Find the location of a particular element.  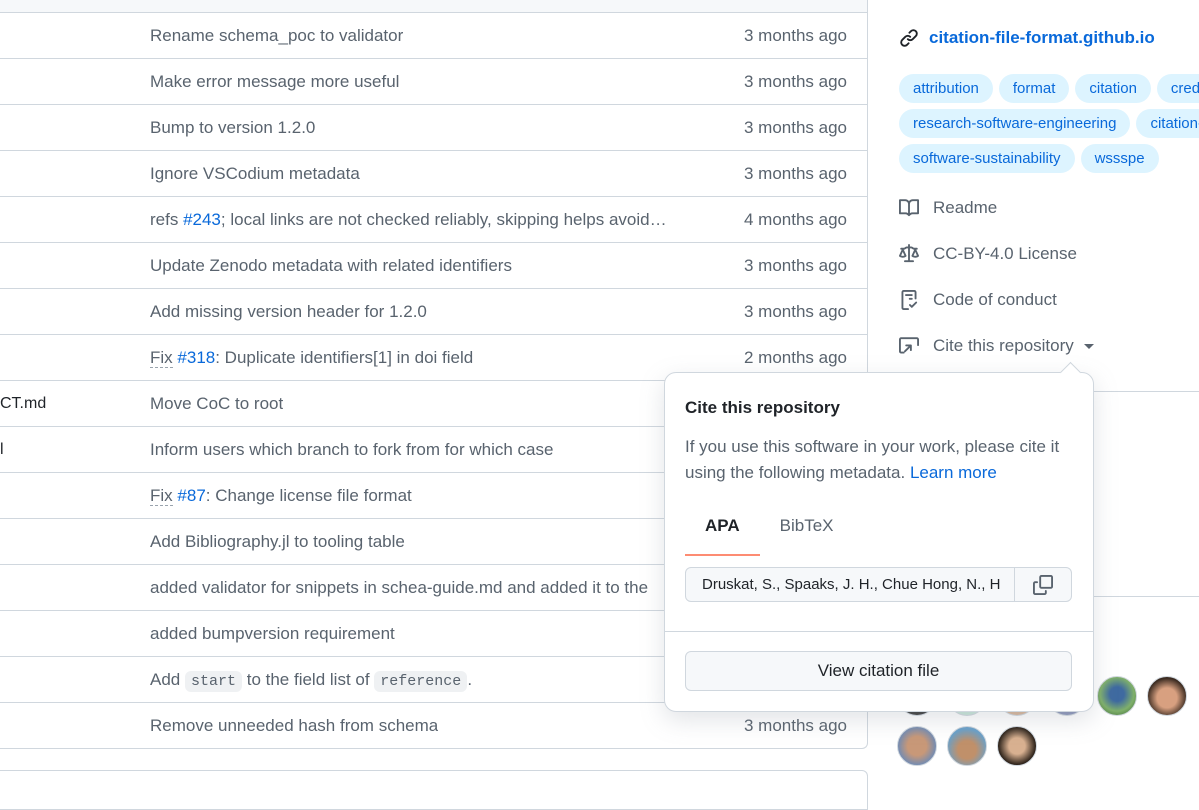

topic-tag: attribution is located at coordinates (946, 88).